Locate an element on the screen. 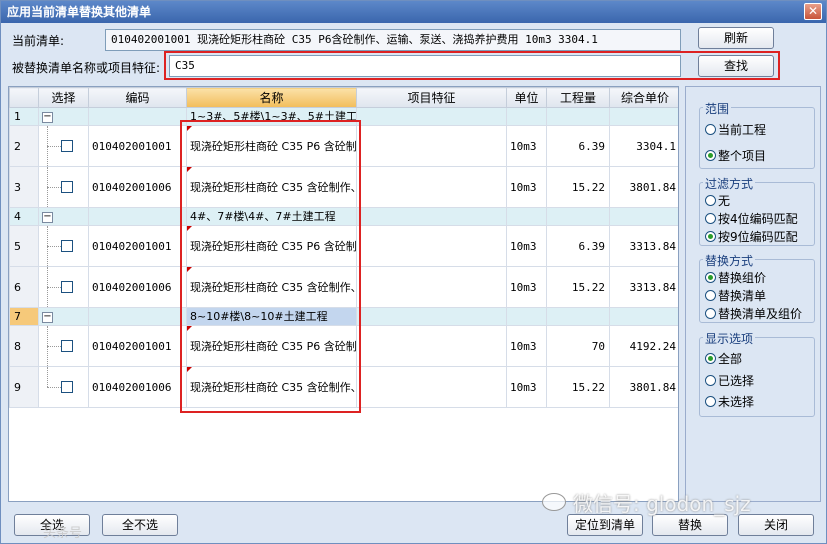 This screenshot has width=827, height=544. radio-replace-price: 替换组价 is located at coordinates (735, 277).